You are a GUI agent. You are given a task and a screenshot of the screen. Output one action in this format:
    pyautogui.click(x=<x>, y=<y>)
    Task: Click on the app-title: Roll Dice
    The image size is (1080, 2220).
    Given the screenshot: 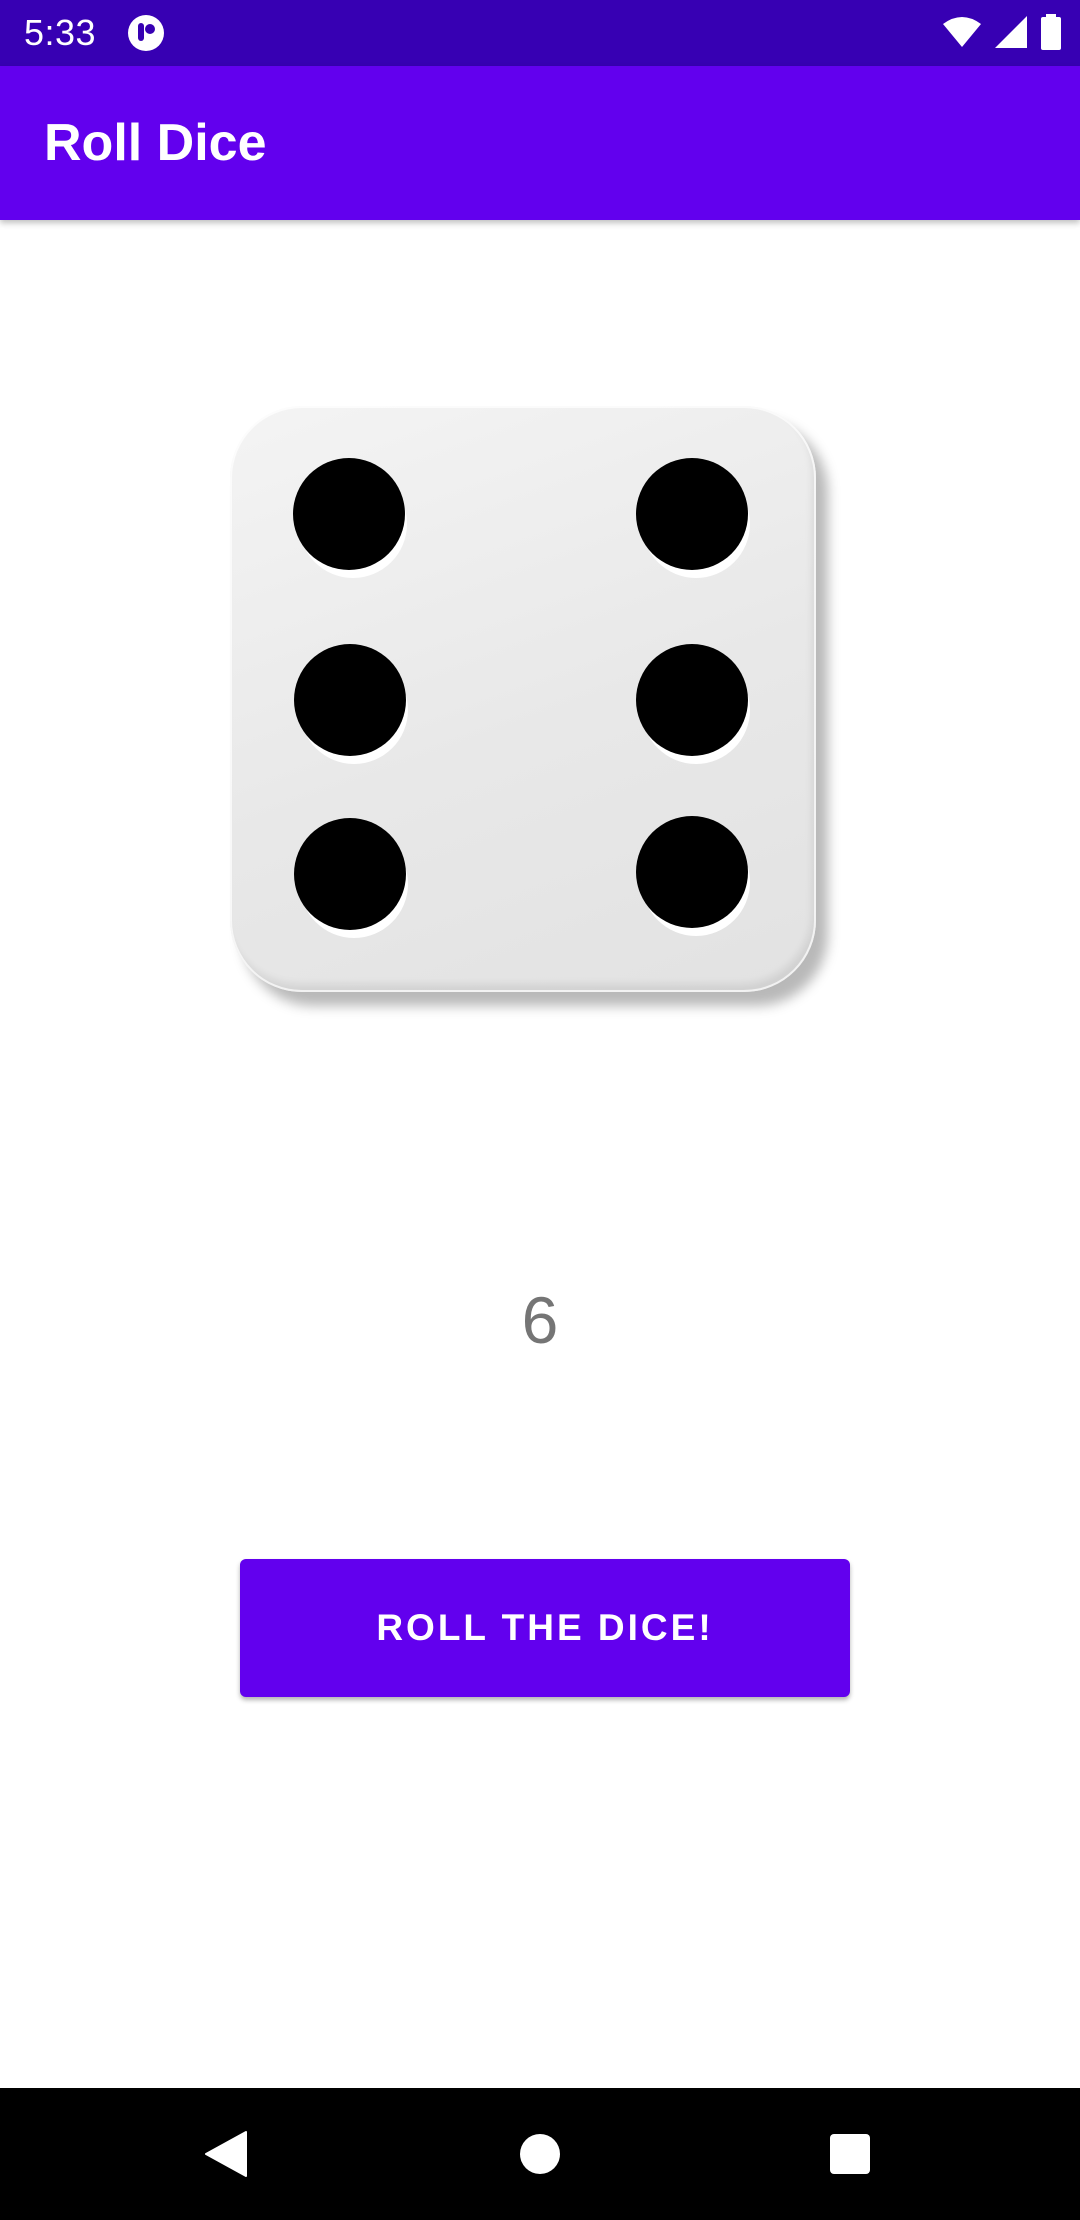 What is the action you would take?
    pyautogui.click(x=155, y=143)
    